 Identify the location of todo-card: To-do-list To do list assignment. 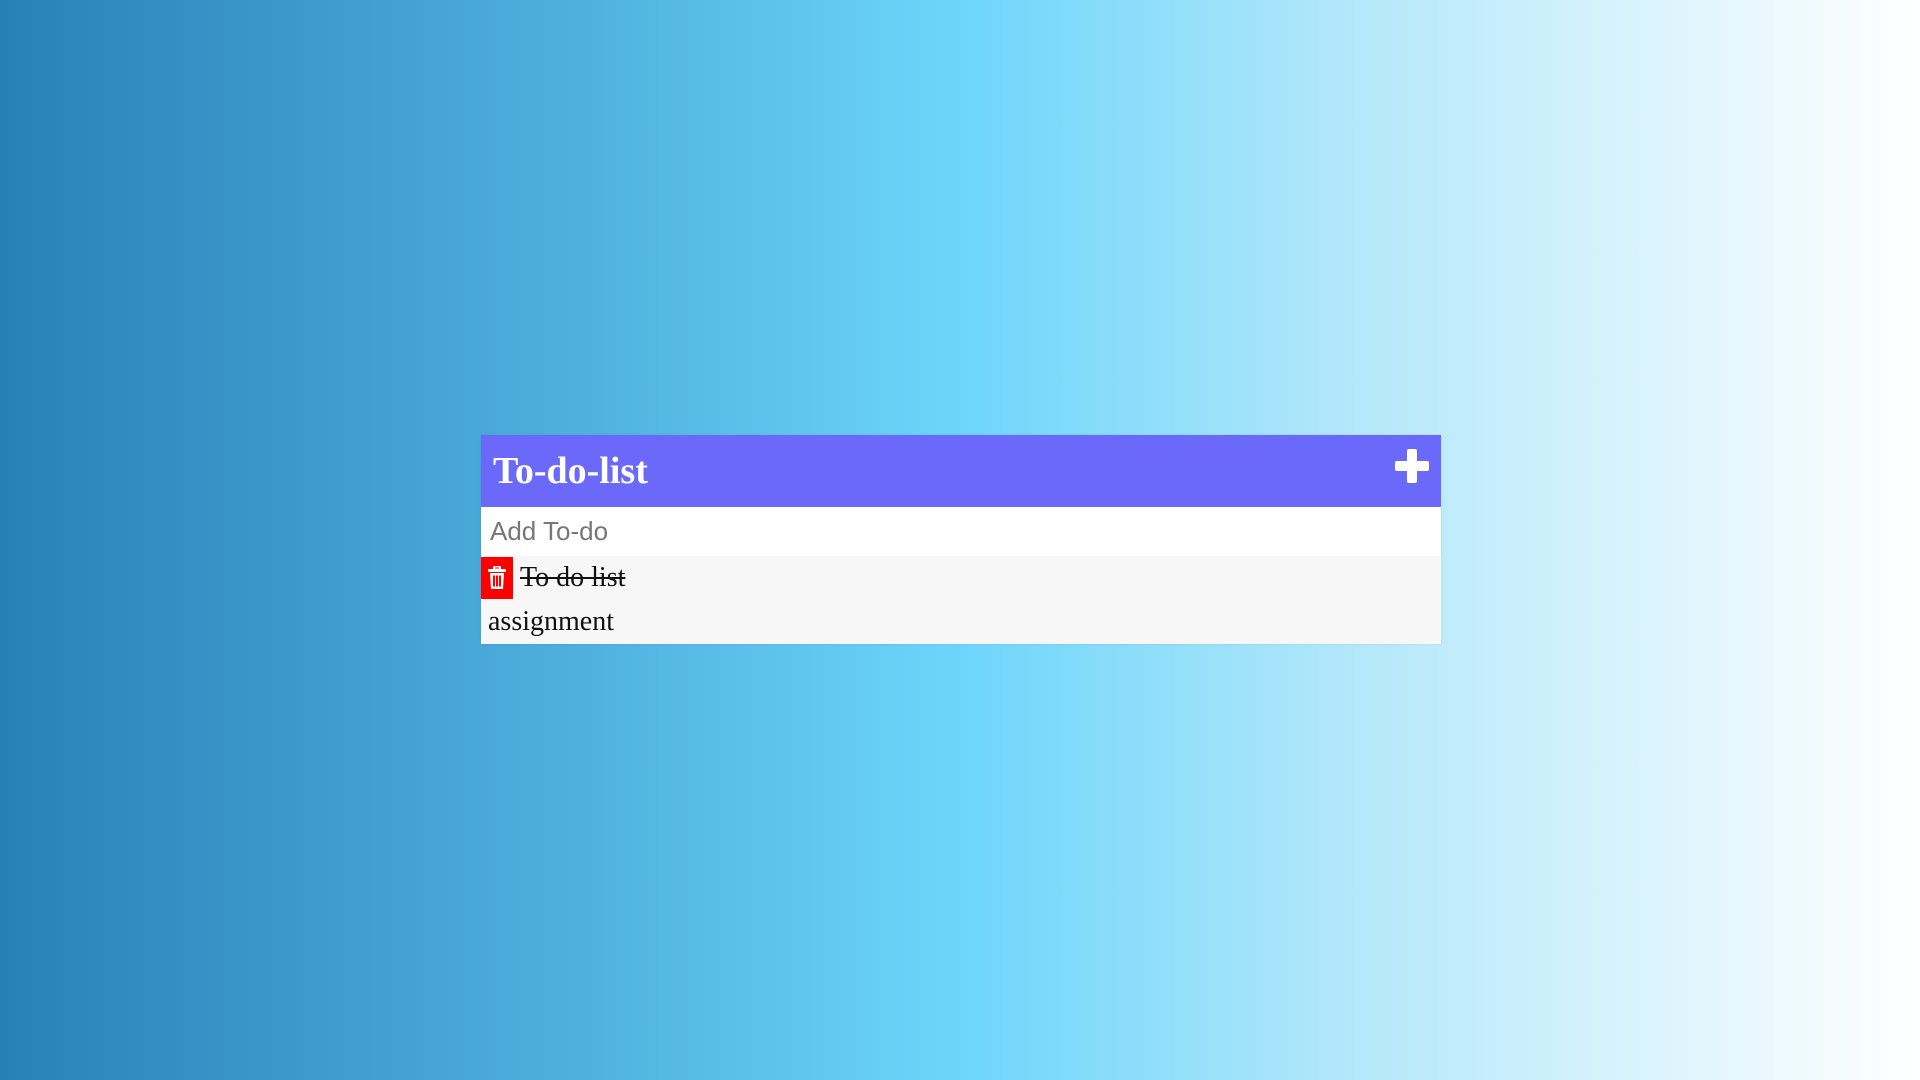
(961, 539).